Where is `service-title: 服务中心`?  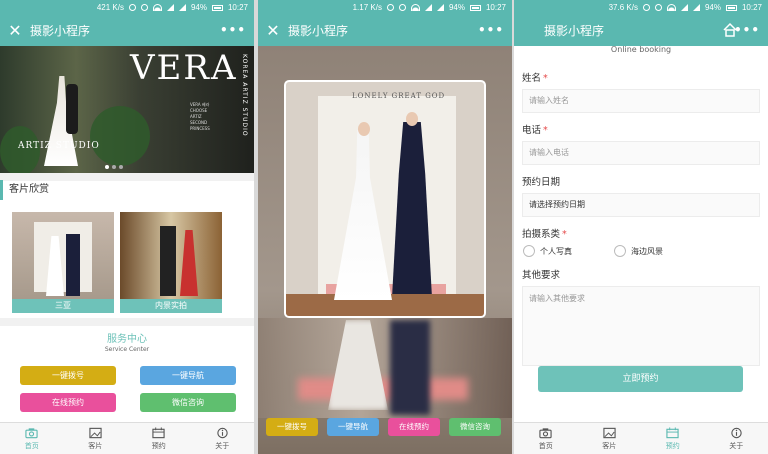 service-title: 服务中心 is located at coordinates (127, 339).